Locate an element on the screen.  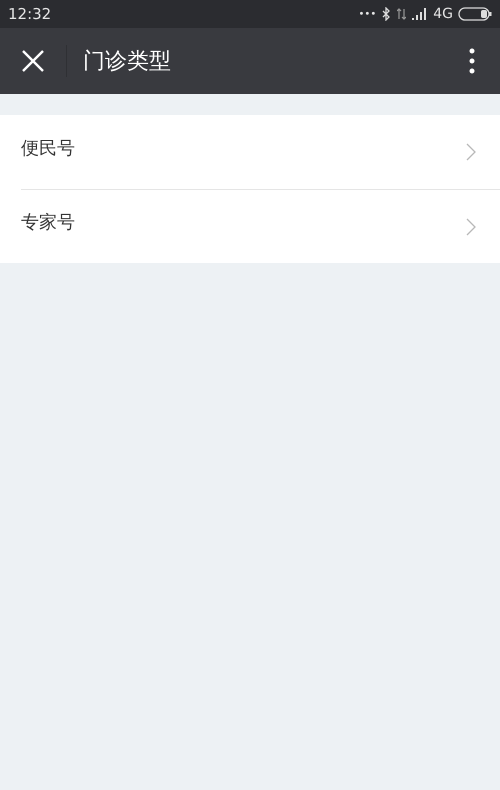
close-icon is located at coordinates (33, 61).